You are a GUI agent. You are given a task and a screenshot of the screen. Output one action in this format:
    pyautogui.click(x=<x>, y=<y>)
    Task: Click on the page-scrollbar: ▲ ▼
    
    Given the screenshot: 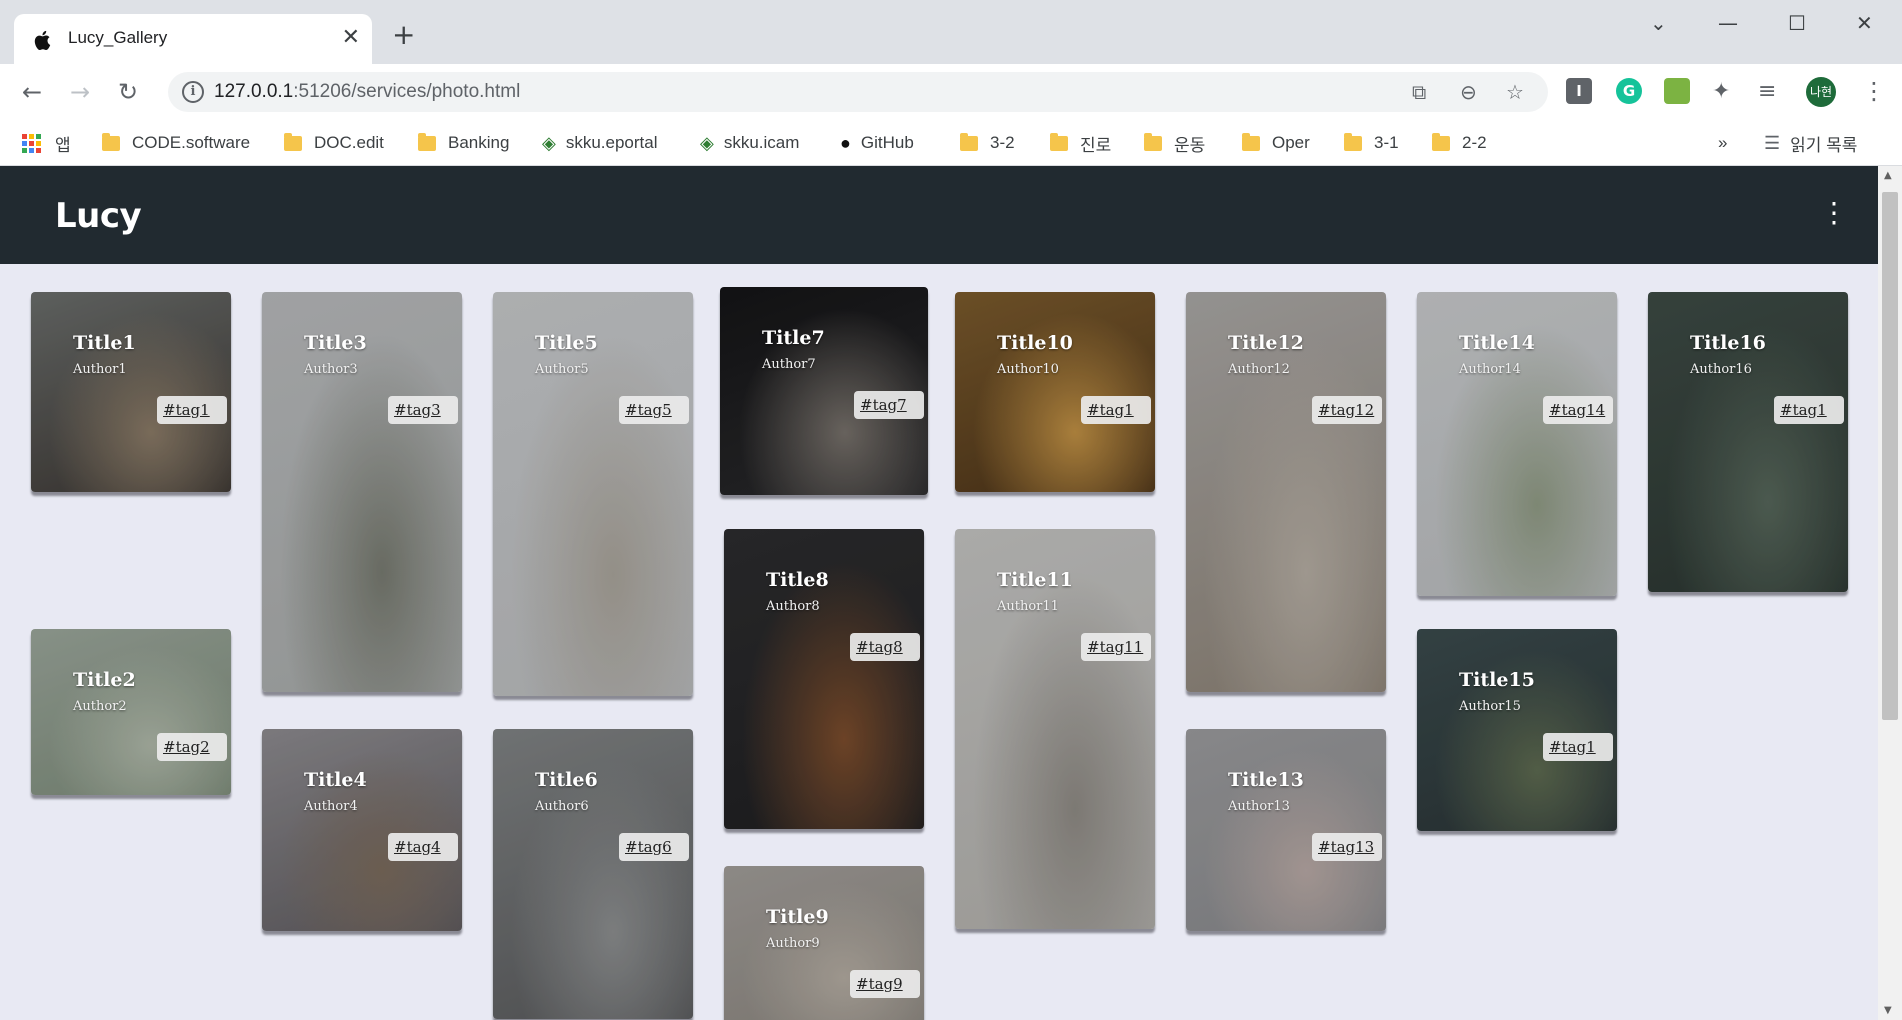 What is the action you would take?
    pyautogui.click(x=1890, y=593)
    